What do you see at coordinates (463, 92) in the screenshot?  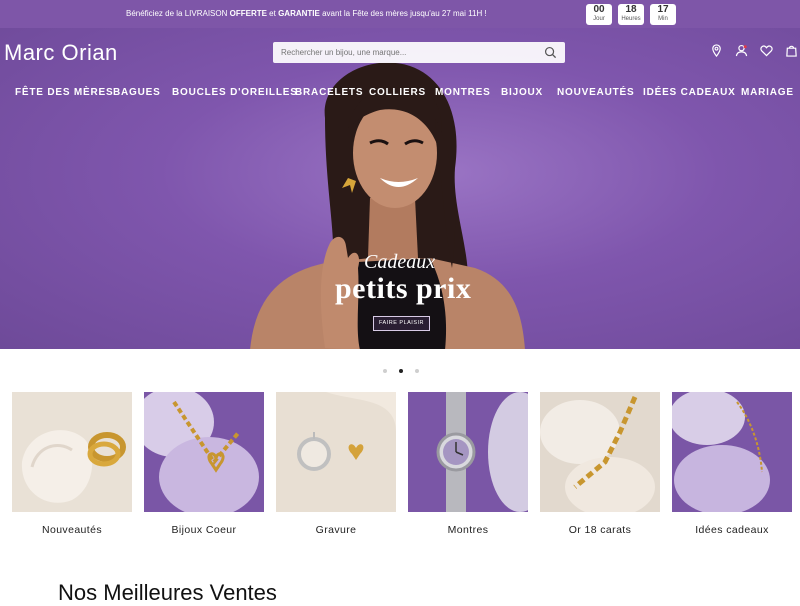 I see `nav-item-montres: MONTRES` at bounding box center [463, 92].